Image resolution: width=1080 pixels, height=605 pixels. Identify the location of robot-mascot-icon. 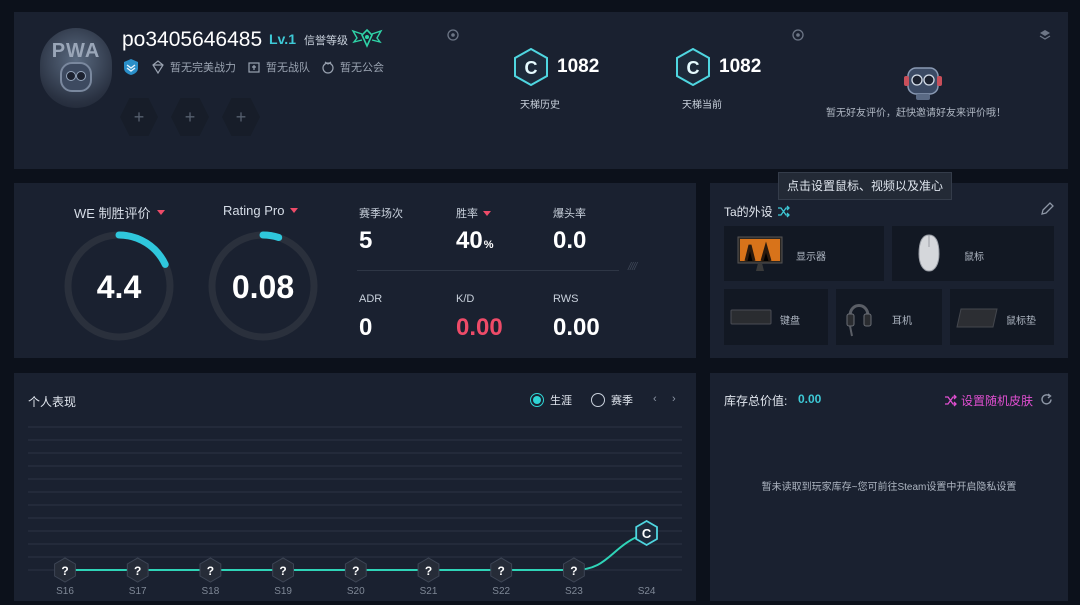
(923, 83).